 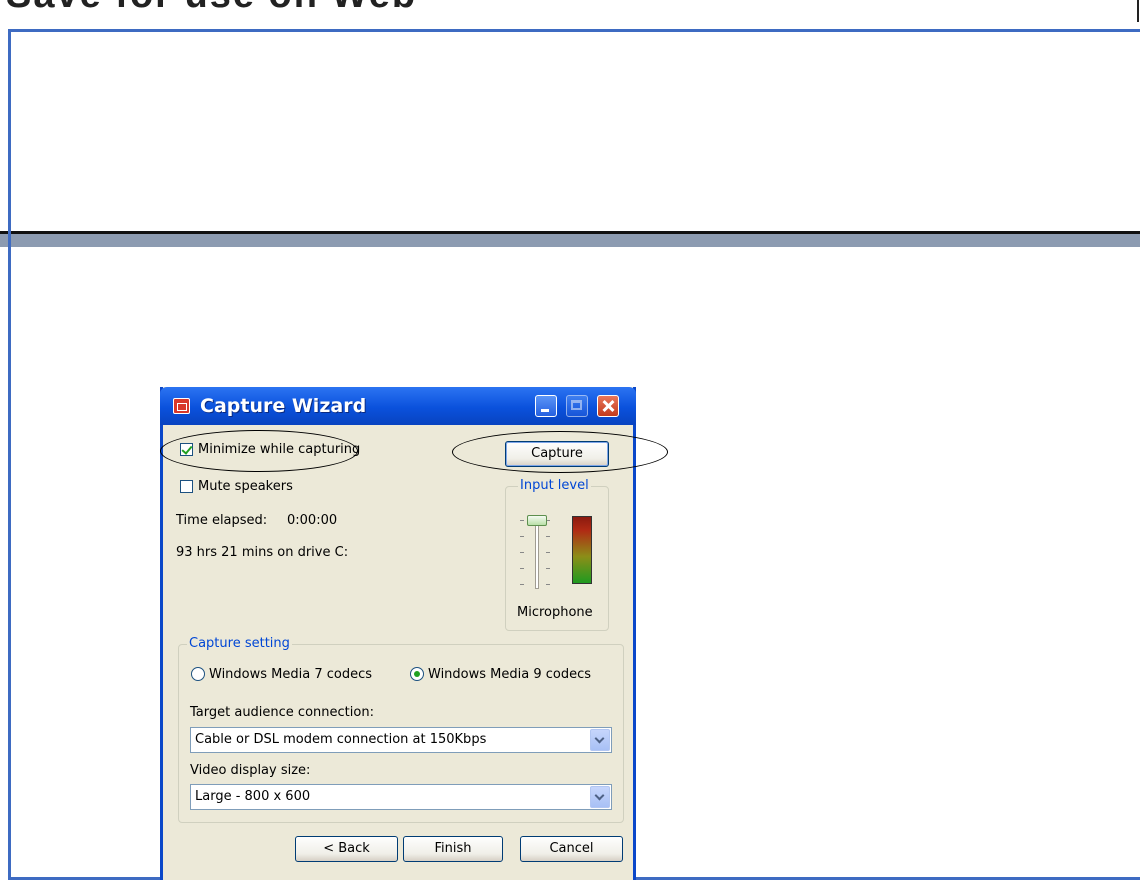 I want to click on wm9-codecs-label: Windows Media 9 codecs, so click(x=509, y=674).